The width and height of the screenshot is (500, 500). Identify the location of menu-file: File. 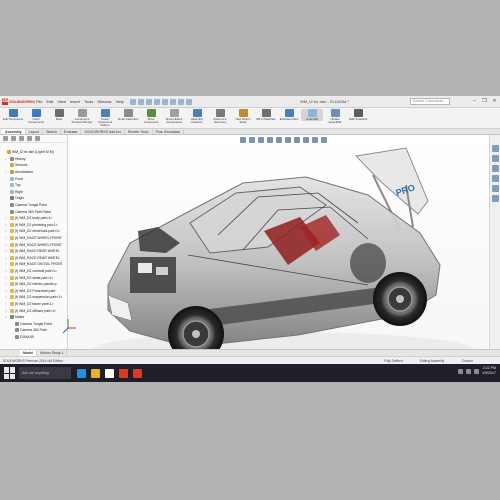
(39, 101).